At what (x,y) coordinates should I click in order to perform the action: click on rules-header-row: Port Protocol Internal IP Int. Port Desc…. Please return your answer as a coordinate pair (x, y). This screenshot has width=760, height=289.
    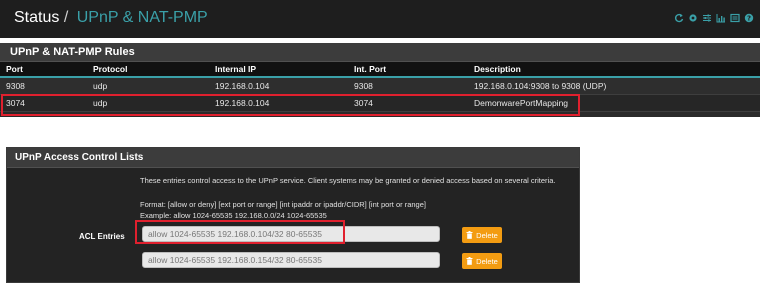
    Looking at the image, I should click on (380, 70).